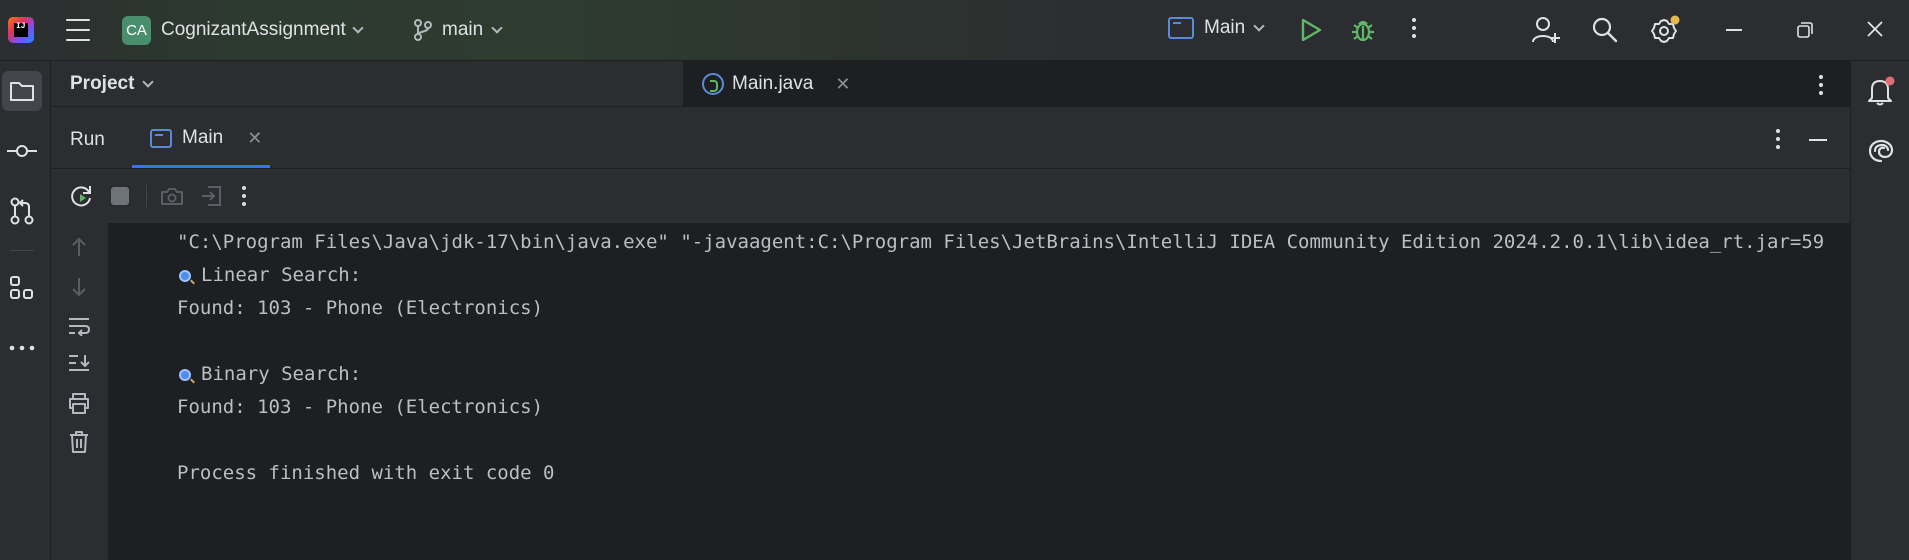  What do you see at coordinates (366, 473) in the screenshot?
I see `console-line: Process finished with exit code 0` at bounding box center [366, 473].